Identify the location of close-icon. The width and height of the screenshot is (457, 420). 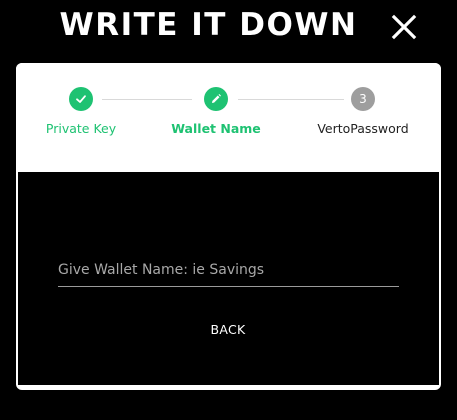
(404, 27).